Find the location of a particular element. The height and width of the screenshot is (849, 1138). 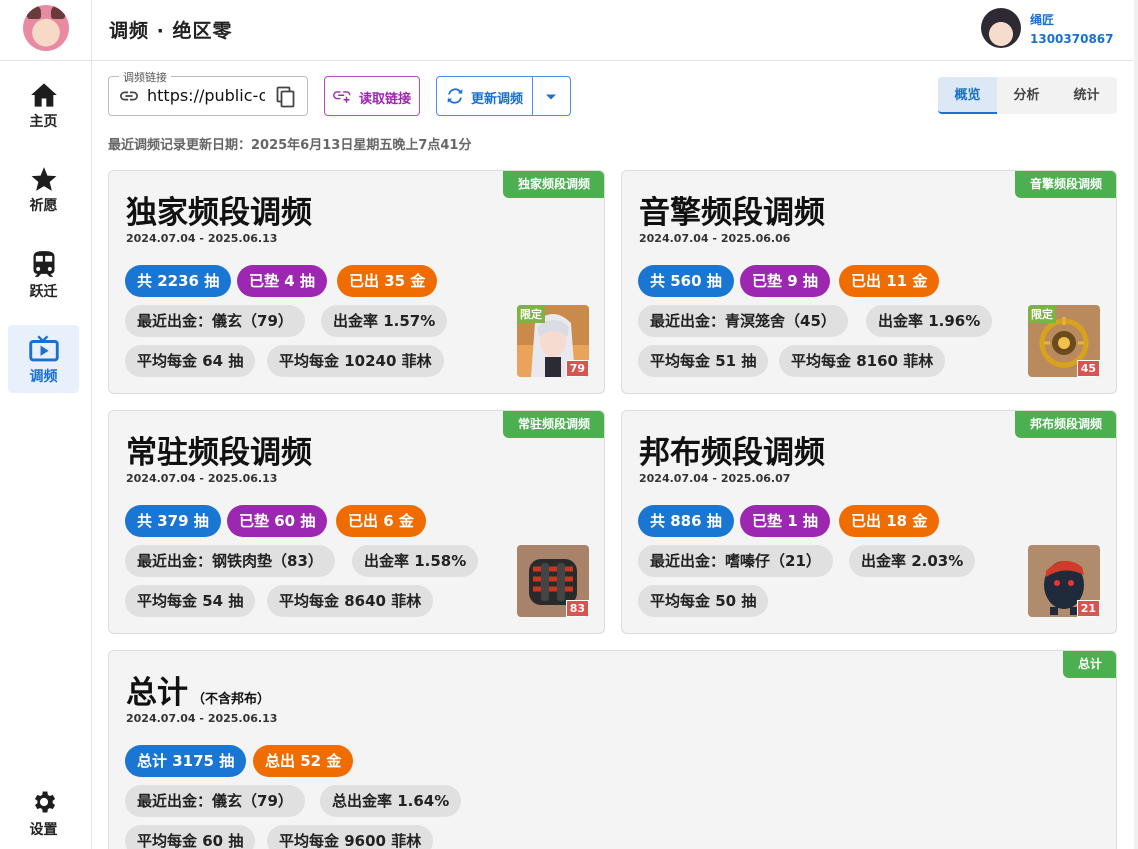

update-button-group: 更新调频 is located at coordinates (503, 96).